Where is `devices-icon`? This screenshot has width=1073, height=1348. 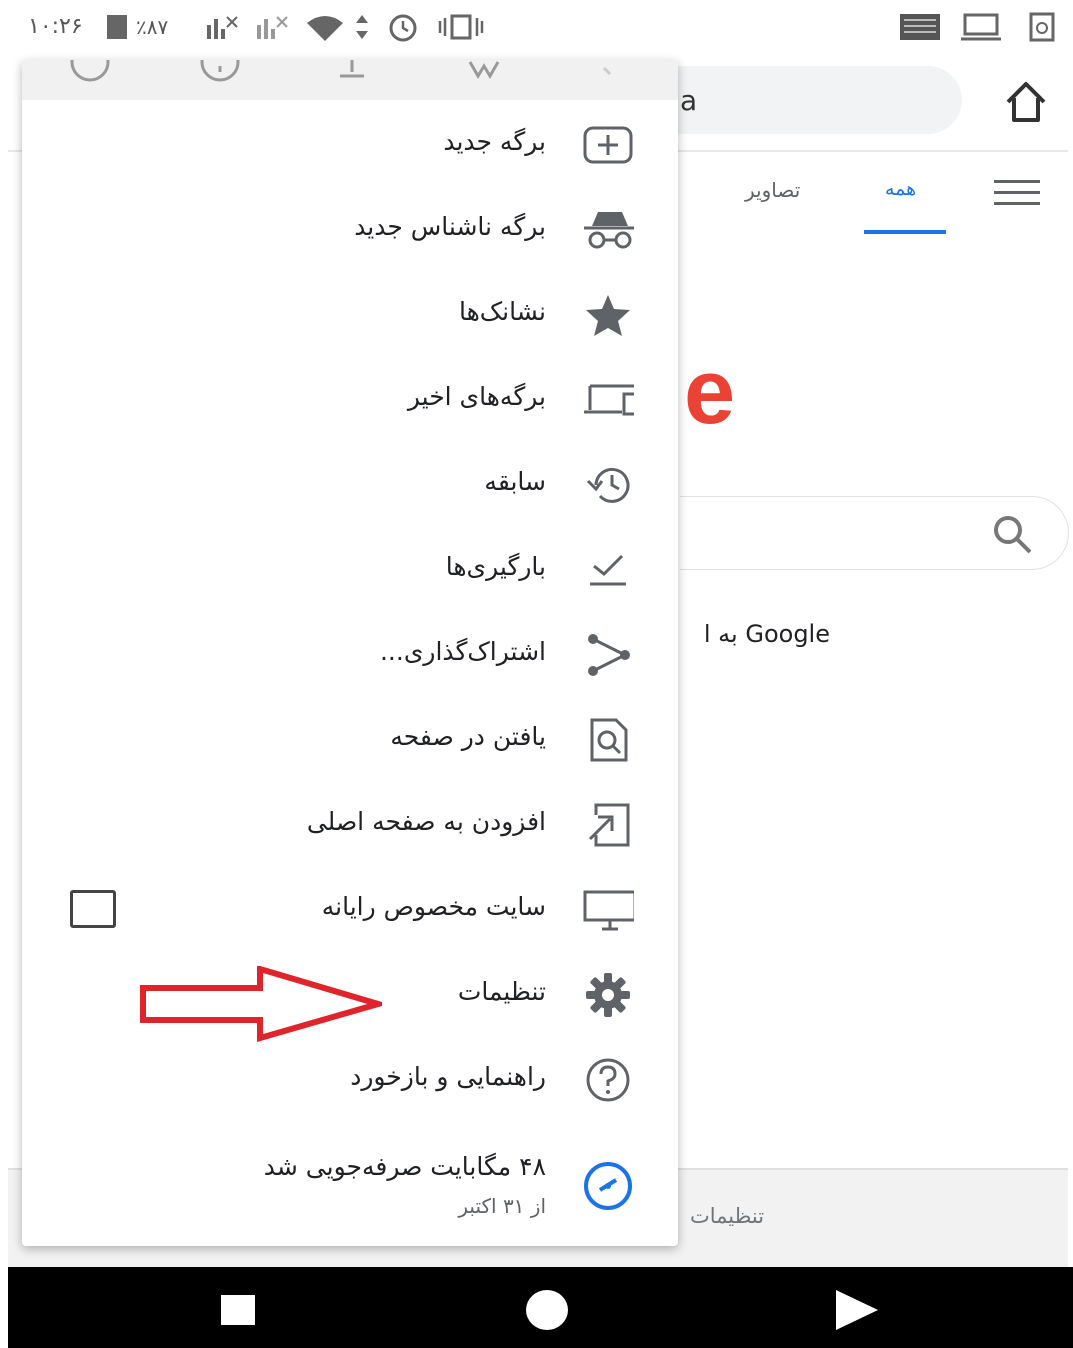 devices-icon is located at coordinates (608, 400).